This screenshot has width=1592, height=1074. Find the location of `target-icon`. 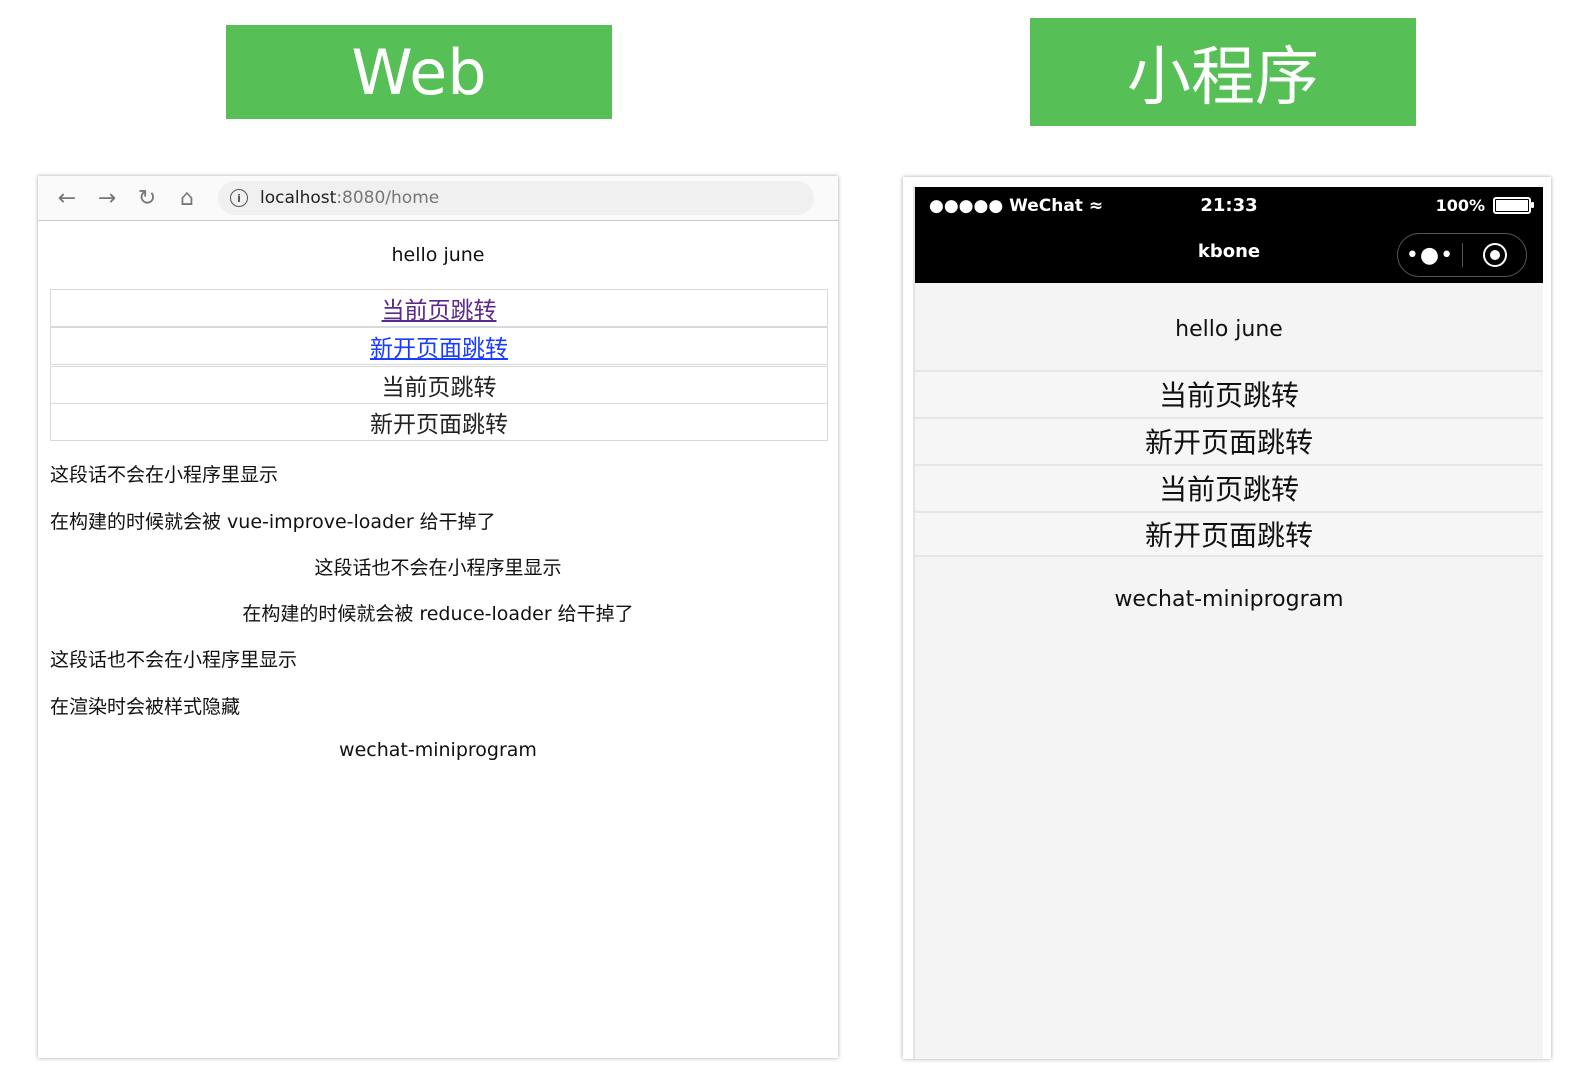

target-icon is located at coordinates (1494, 255).